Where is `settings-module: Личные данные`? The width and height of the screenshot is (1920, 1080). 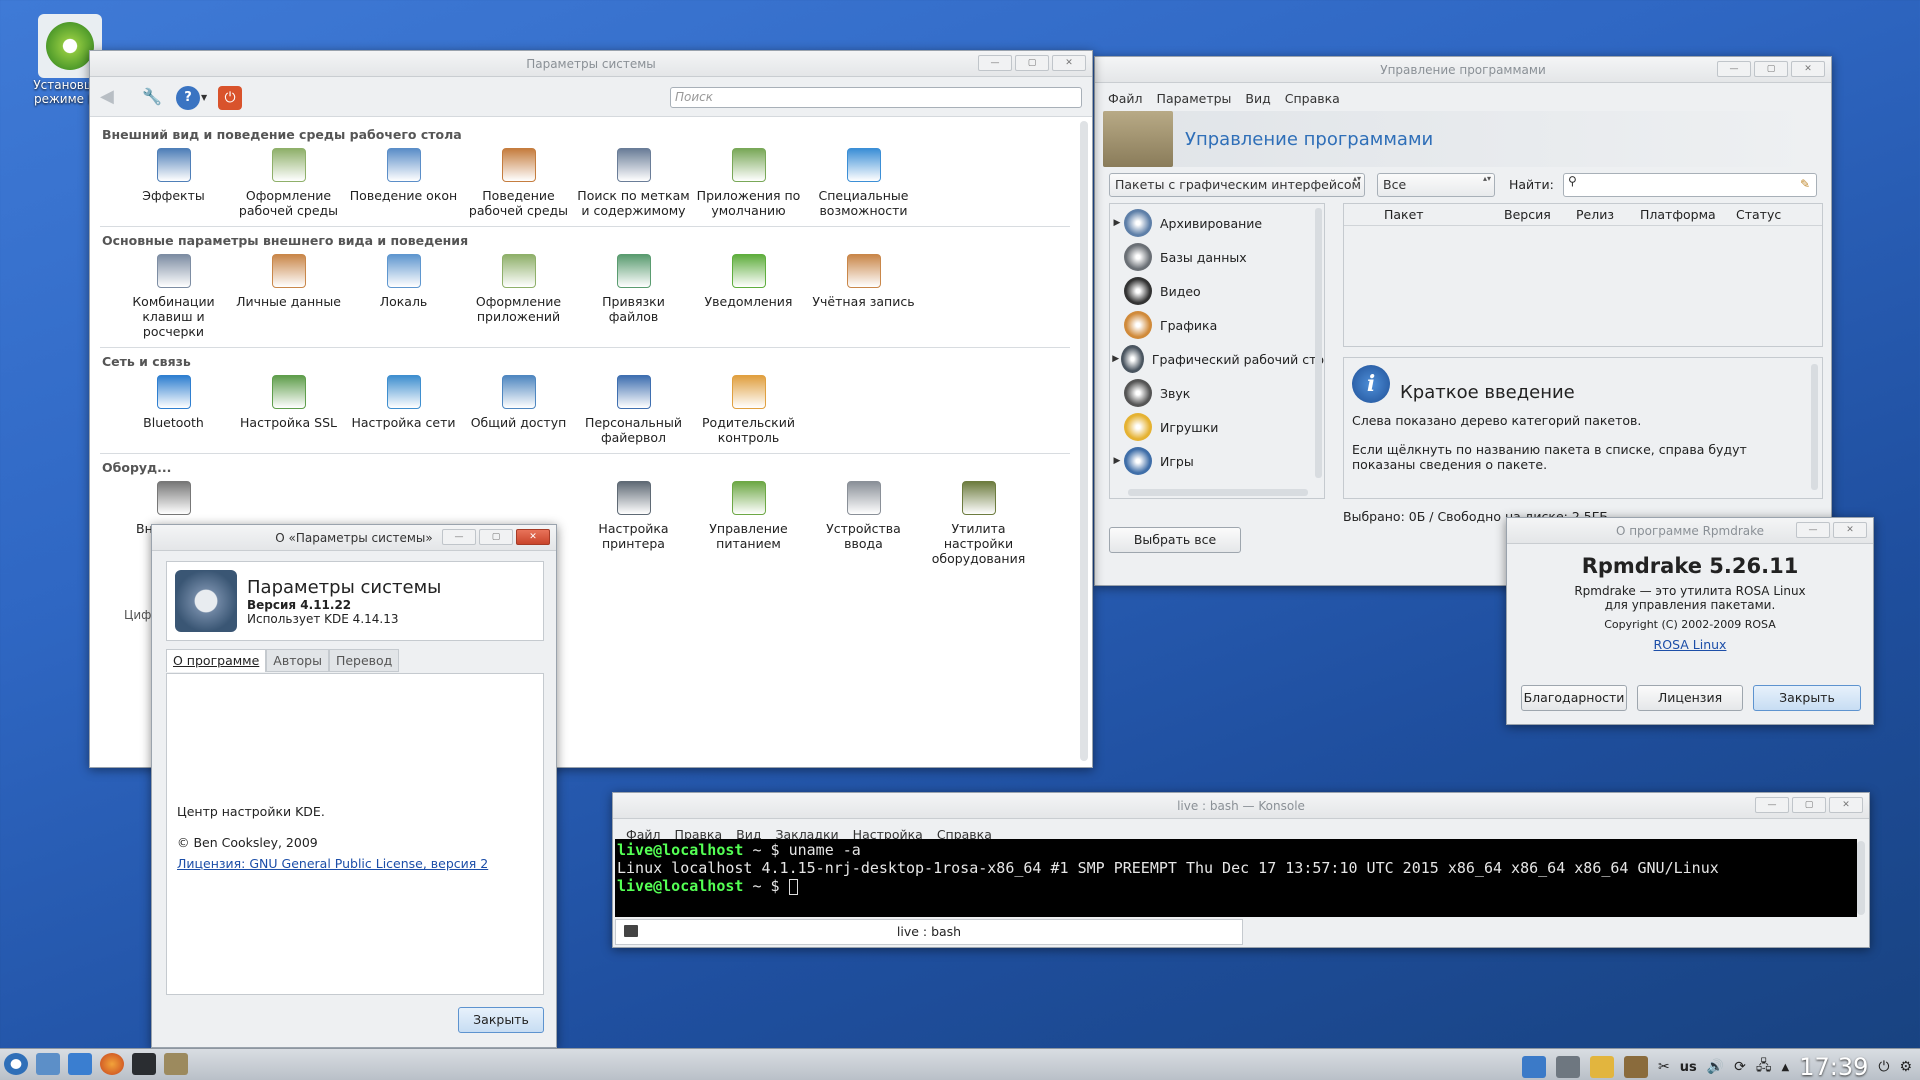 settings-module: Личные данные is located at coordinates (288, 296).